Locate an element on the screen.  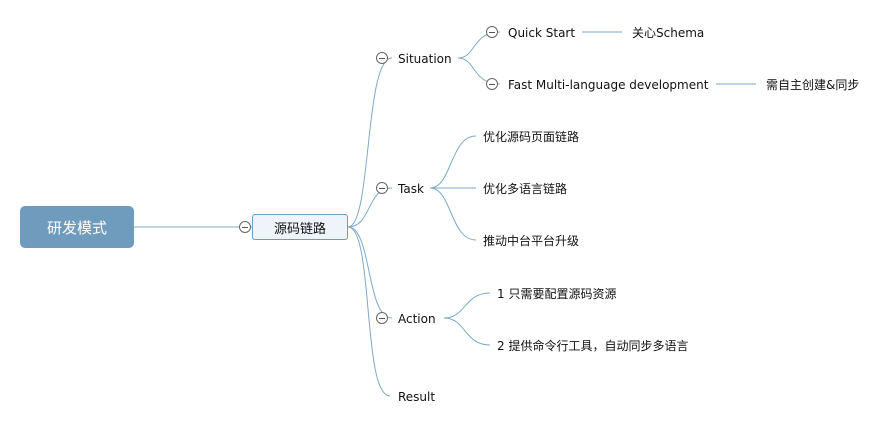
action-node: Action is located at coordinates (417, 319).